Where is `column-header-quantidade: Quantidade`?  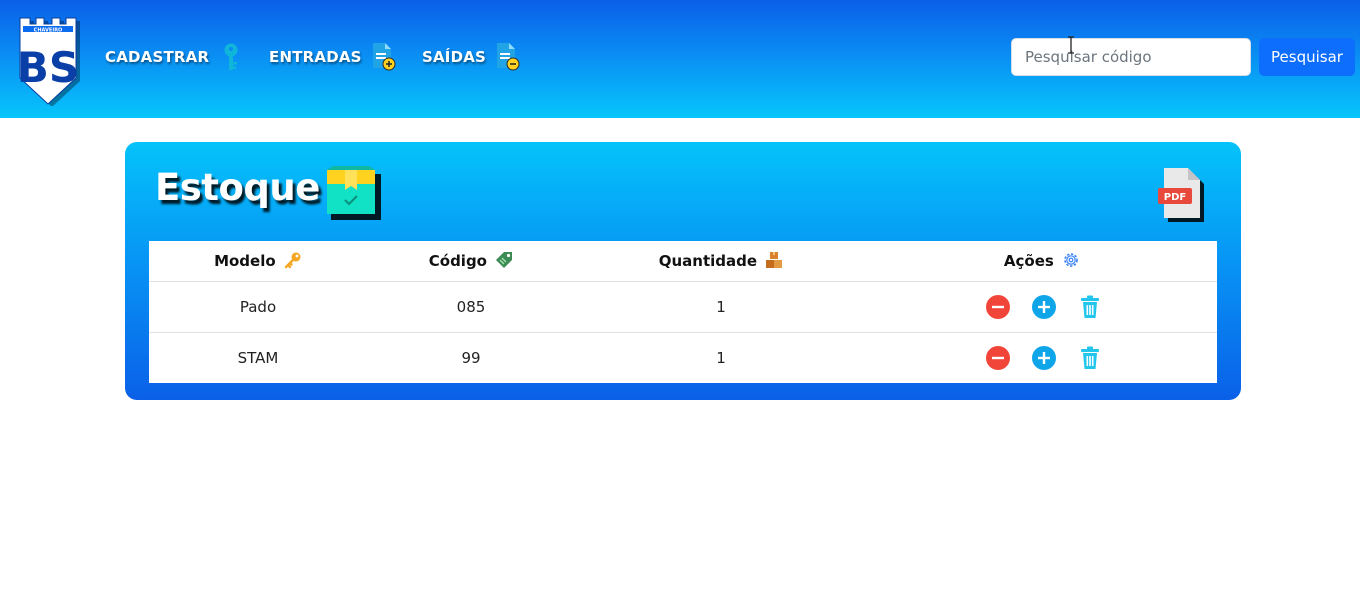
column-header-quantidade: Quantidade is located at coordinates (721, 261).